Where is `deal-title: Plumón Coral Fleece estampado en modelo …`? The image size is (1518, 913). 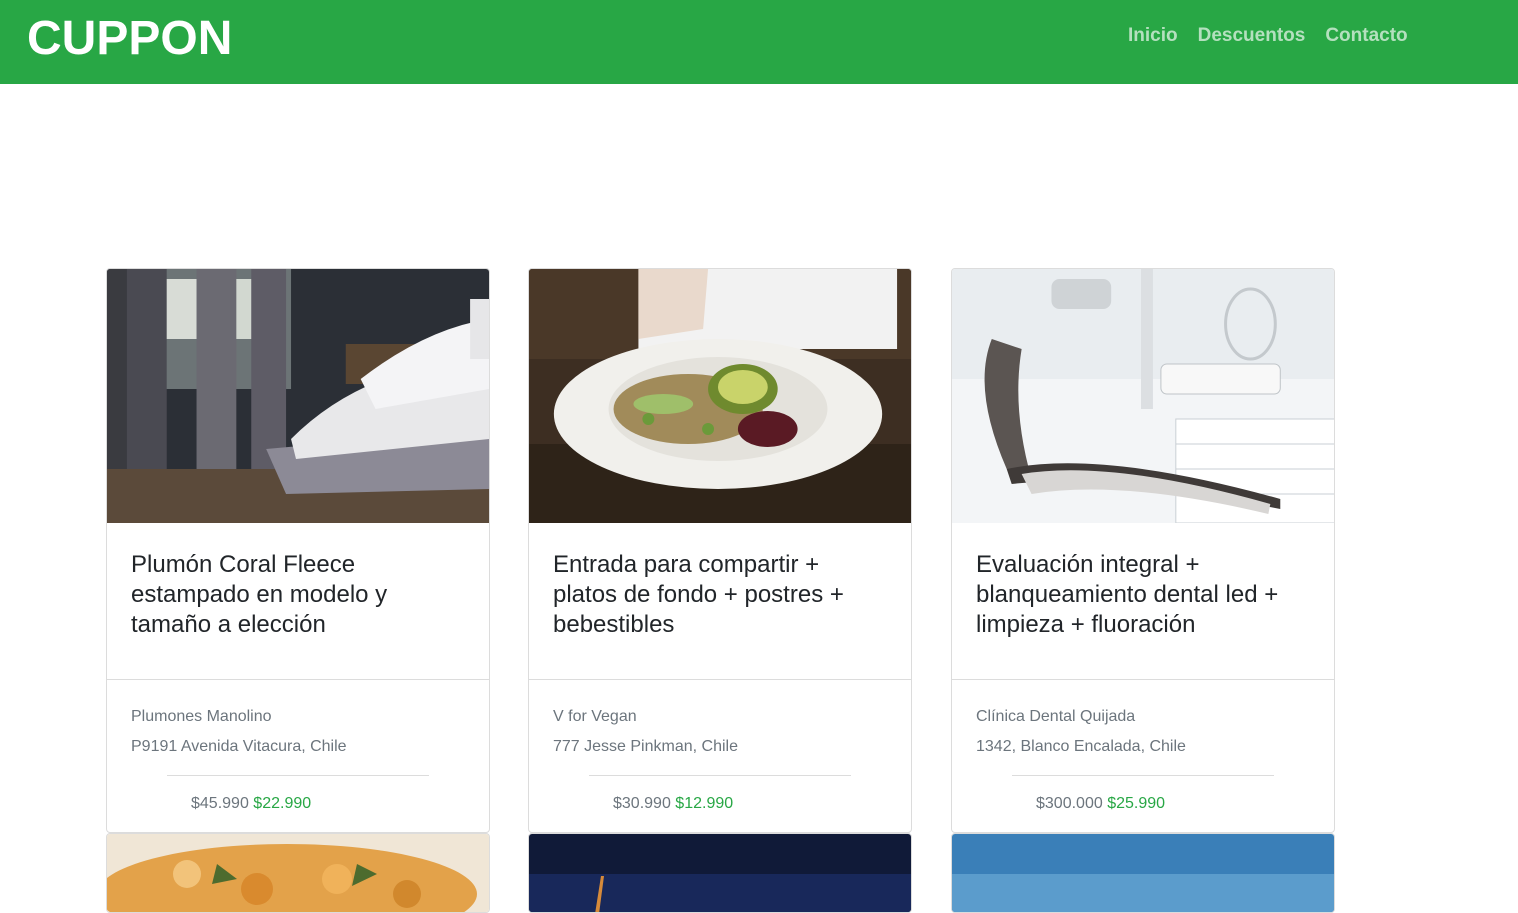 deal-title: Plumón Coral Fleece estampado en modelo … is located at coordinates (298, 595).